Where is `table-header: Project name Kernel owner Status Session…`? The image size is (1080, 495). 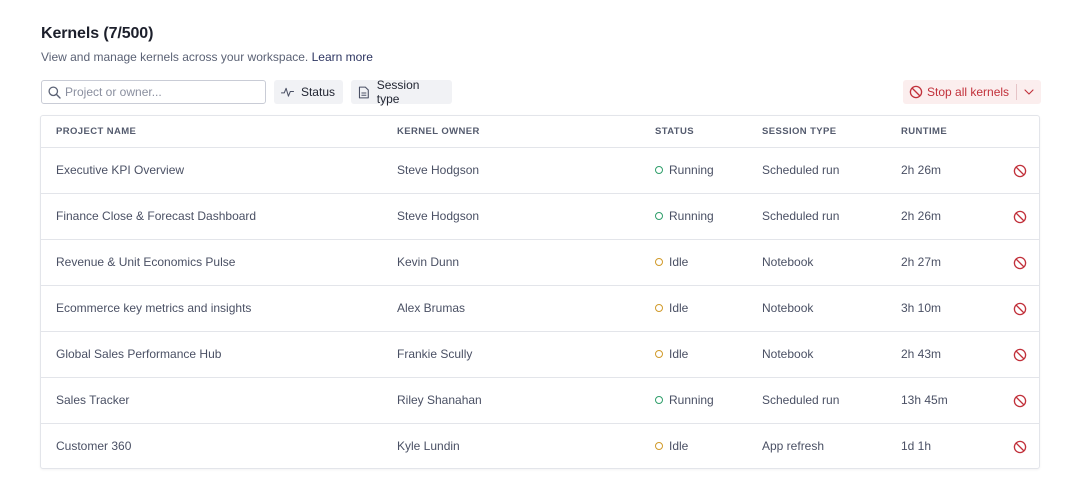 table-header: Project name Kernel owner Status Session… is located at coordinates (540, 132).